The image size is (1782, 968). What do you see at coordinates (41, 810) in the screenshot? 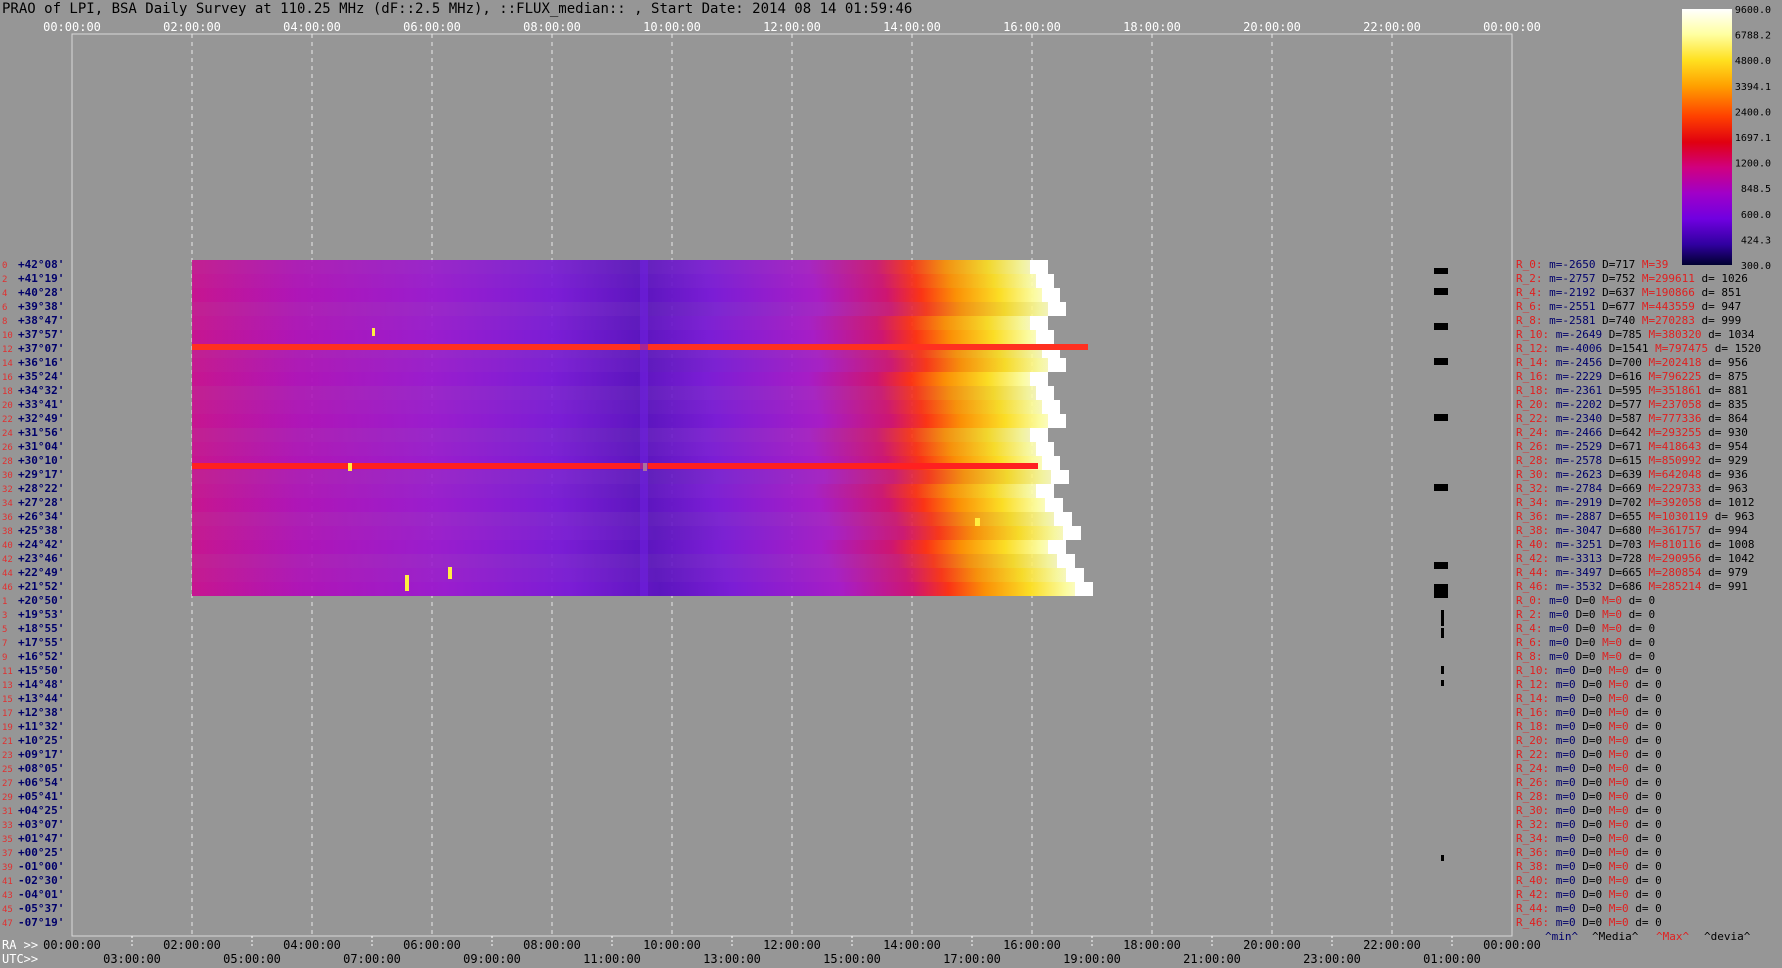
I see `declination-label: +04°25'` at bounding box center [41, 810].